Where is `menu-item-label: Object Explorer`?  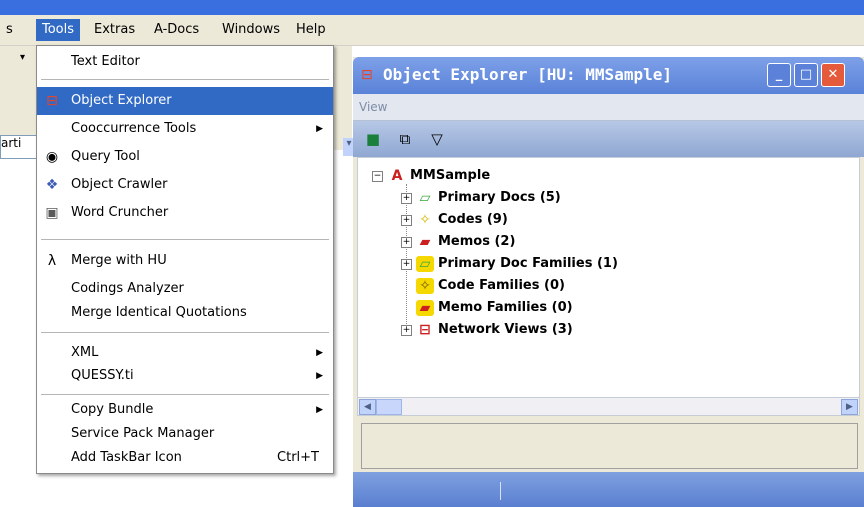 menu-item-label: Object Explorer is located at coordinates (121, 100).